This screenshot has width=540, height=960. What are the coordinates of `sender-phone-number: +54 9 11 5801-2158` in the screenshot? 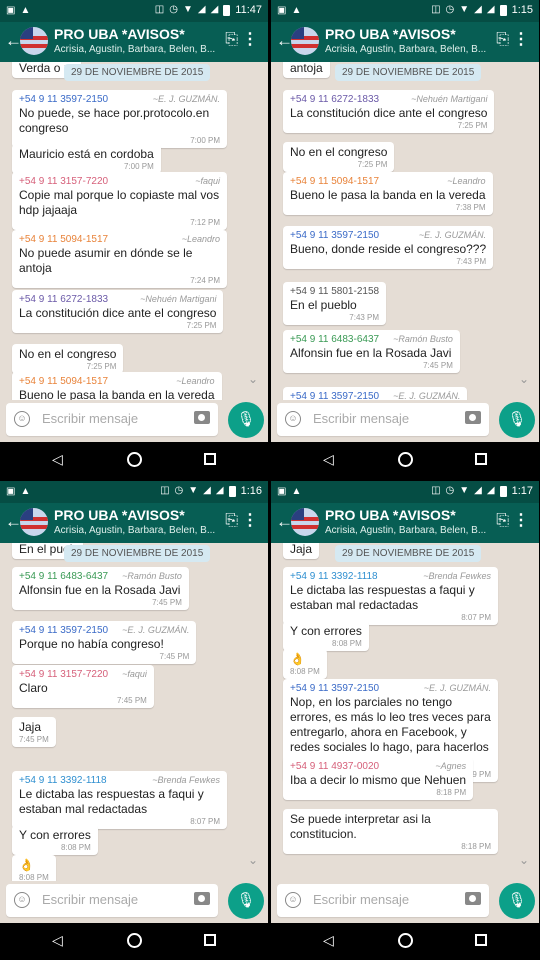 It's located at (334, 291).